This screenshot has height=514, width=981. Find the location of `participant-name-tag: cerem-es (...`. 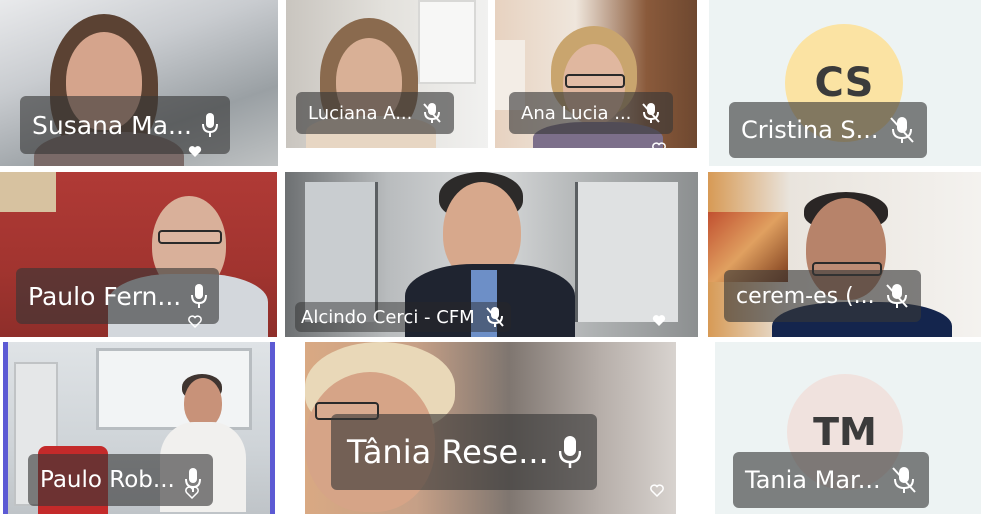

participant-name-tag: cerem-es (... is located at coordinates (822, 296).